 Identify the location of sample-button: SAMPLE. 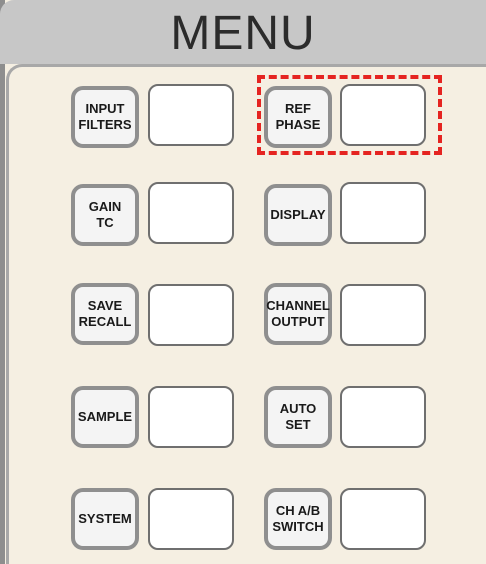
(105, 417).